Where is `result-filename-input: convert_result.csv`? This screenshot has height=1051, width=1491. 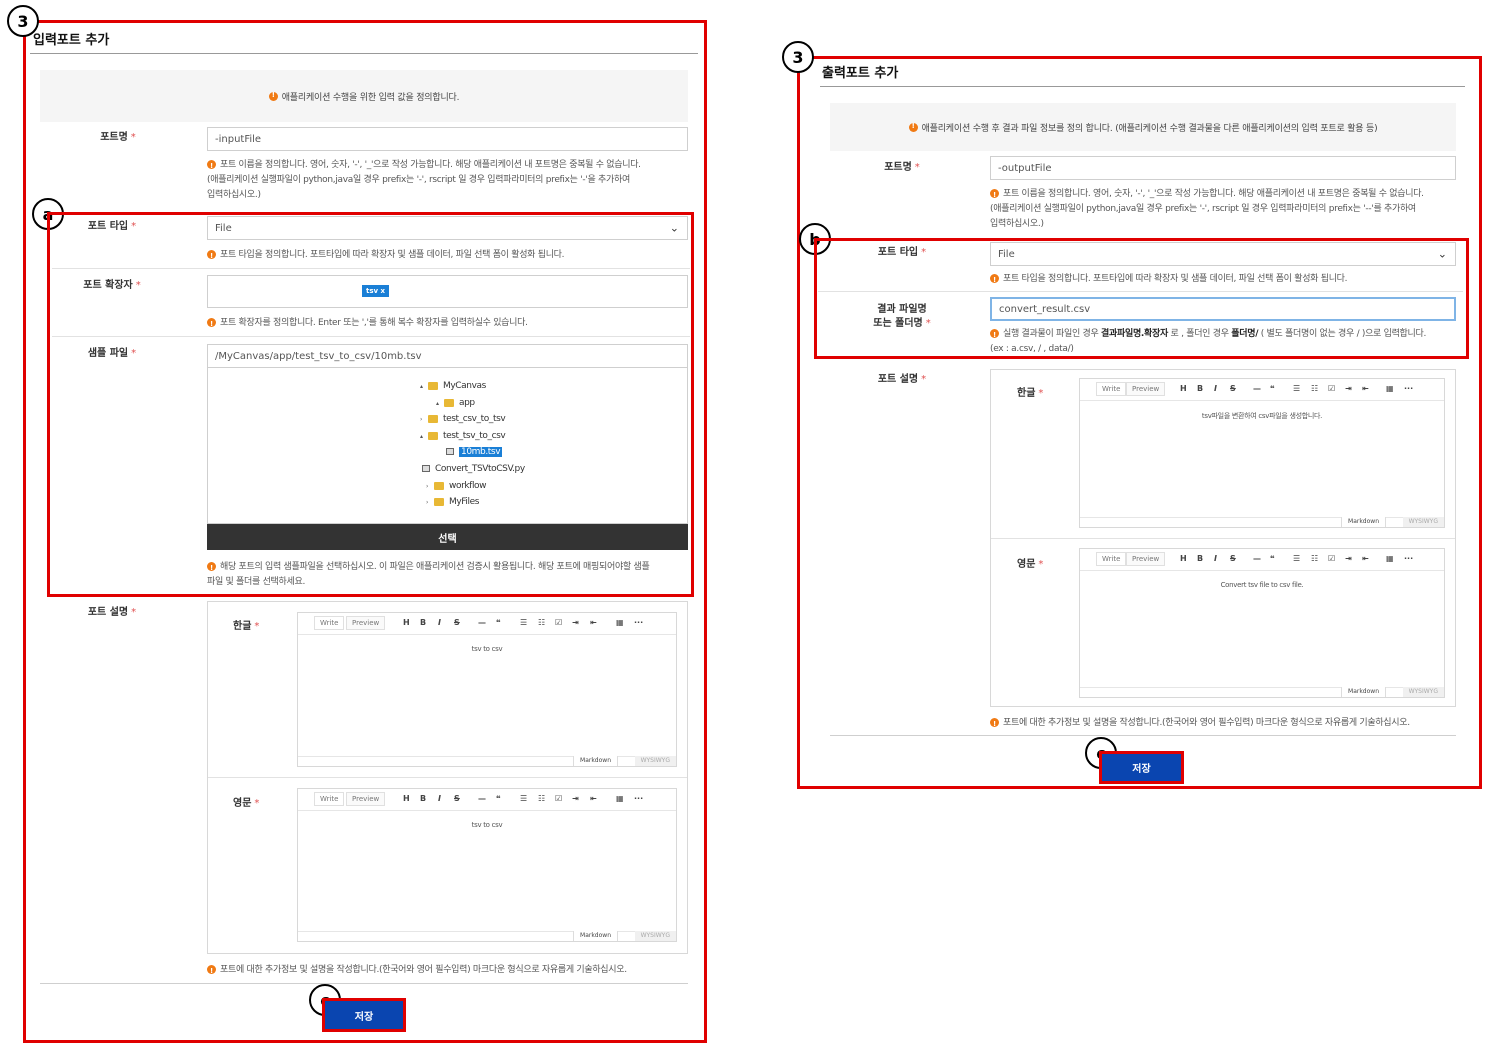 result-filename-input: convert_result.csv is located at coordinates (1223, 309).